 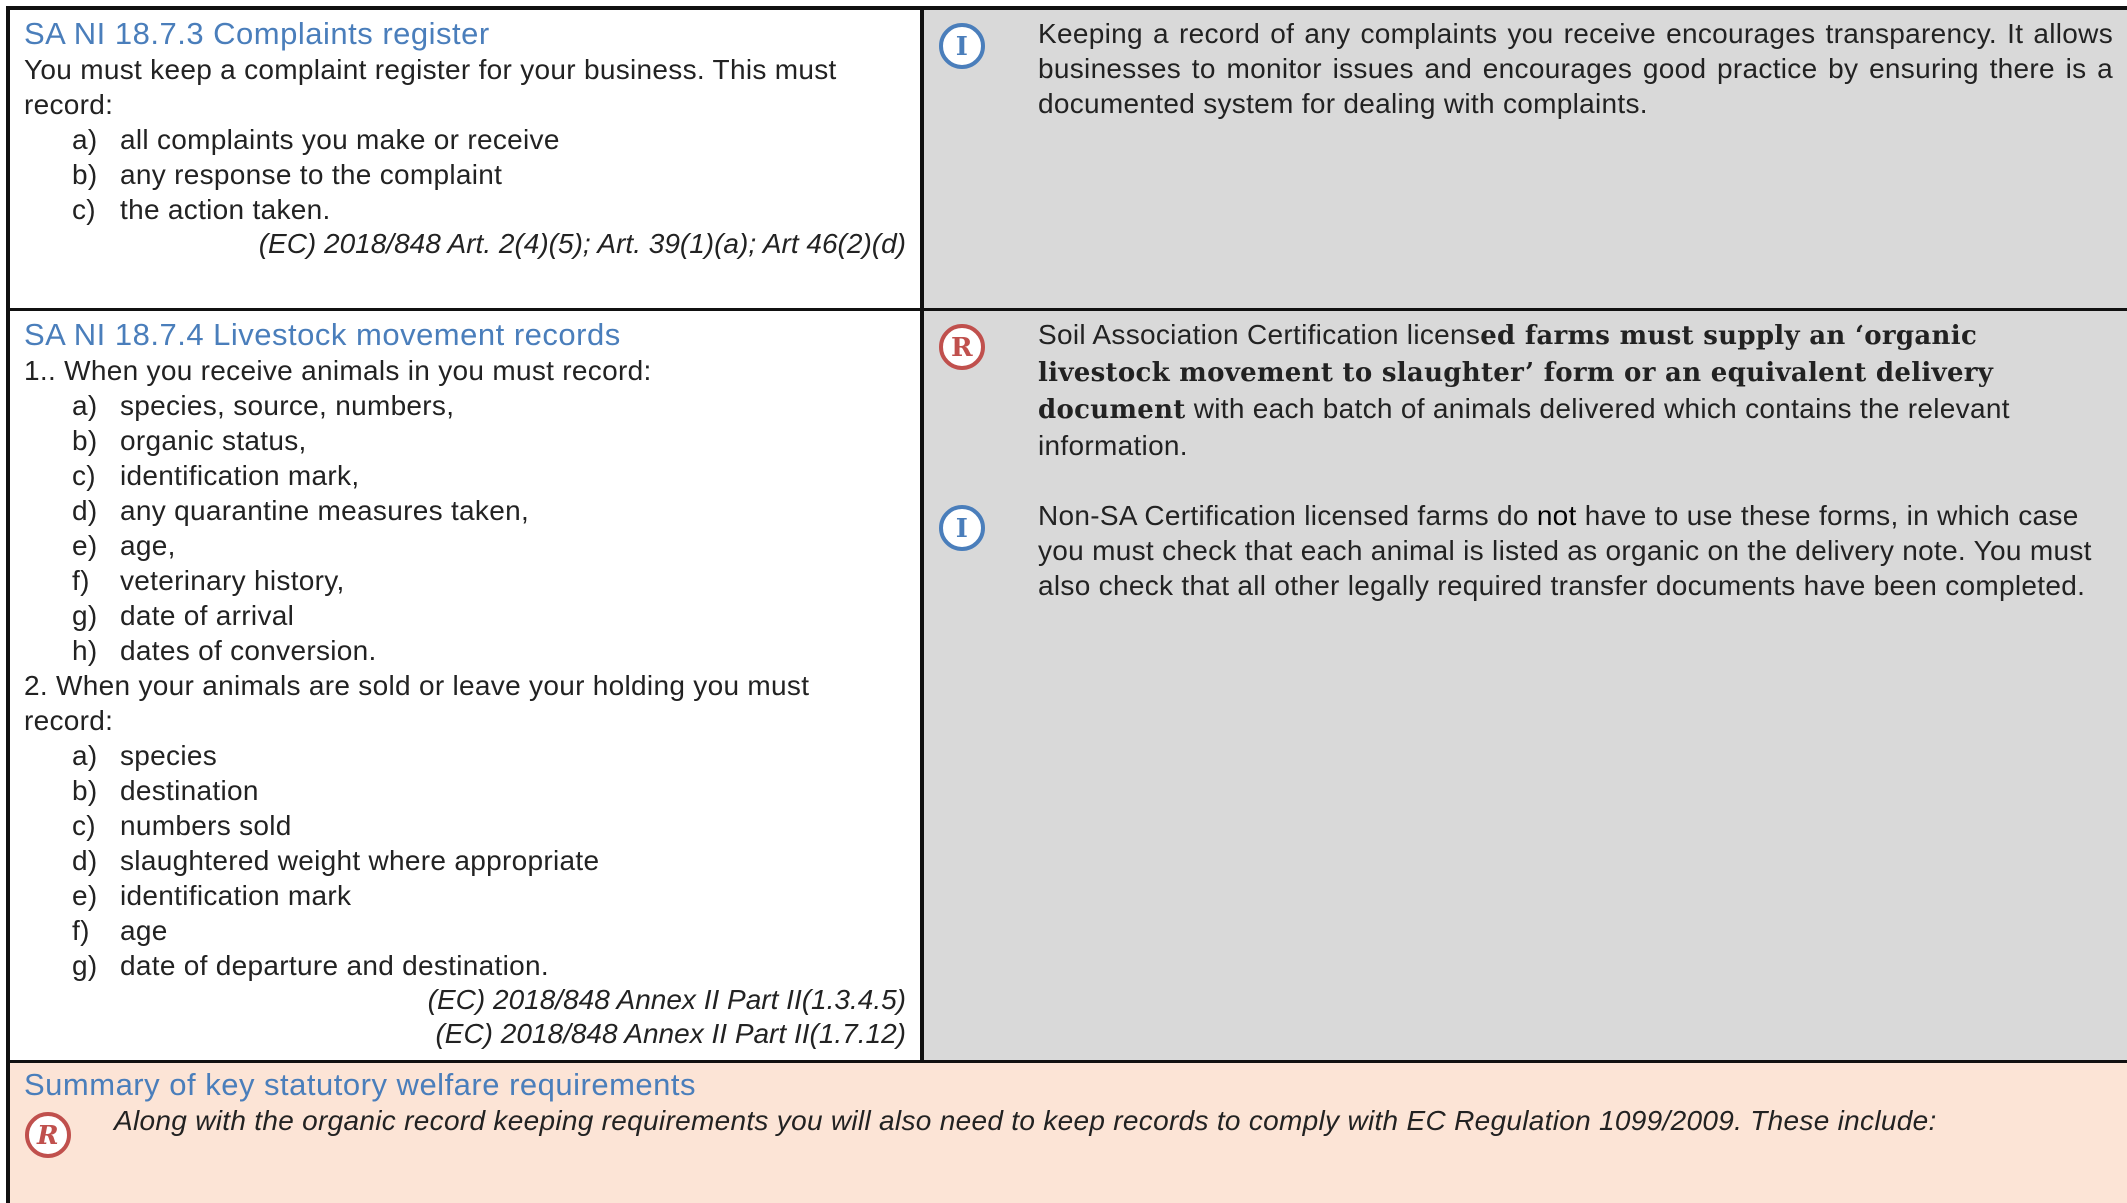 I want to click on list-item: c) the action taken., so click(x=201, y=209).